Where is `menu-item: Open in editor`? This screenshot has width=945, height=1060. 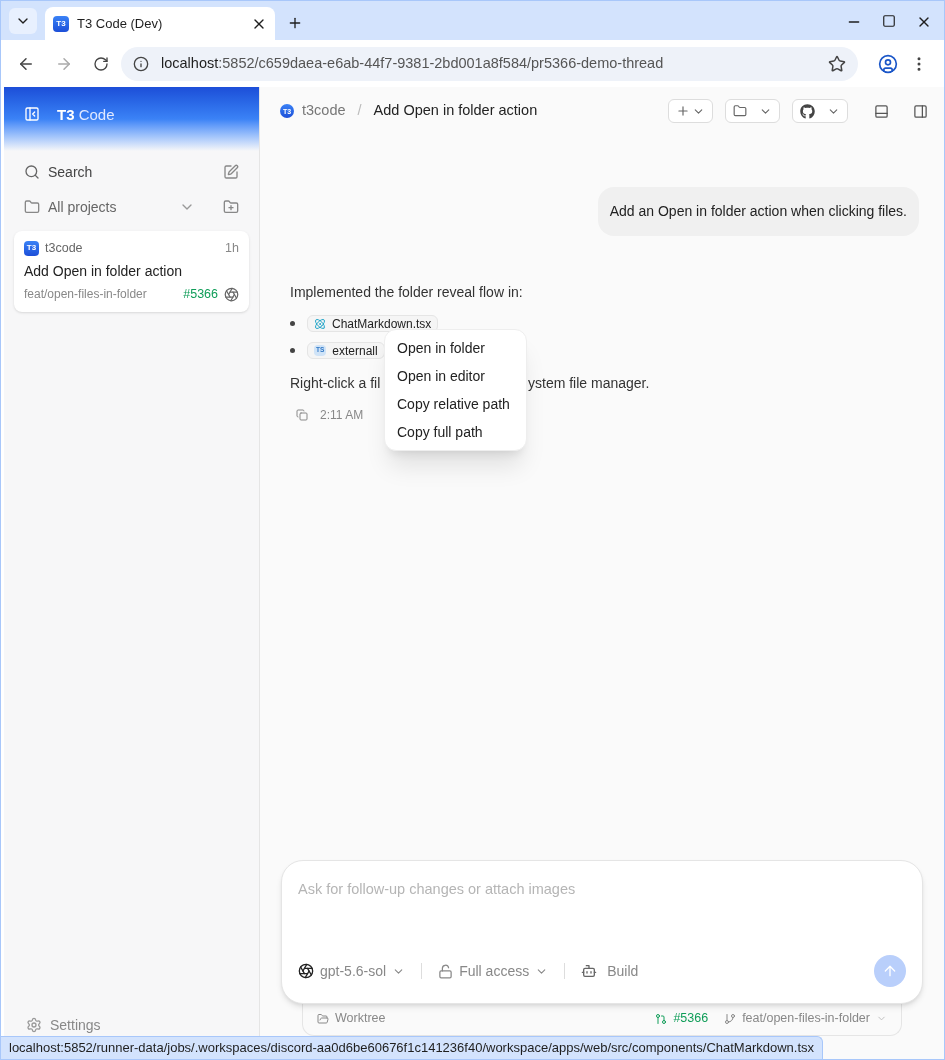 menu-item: Open in editor is located at coordinates (455, 376).